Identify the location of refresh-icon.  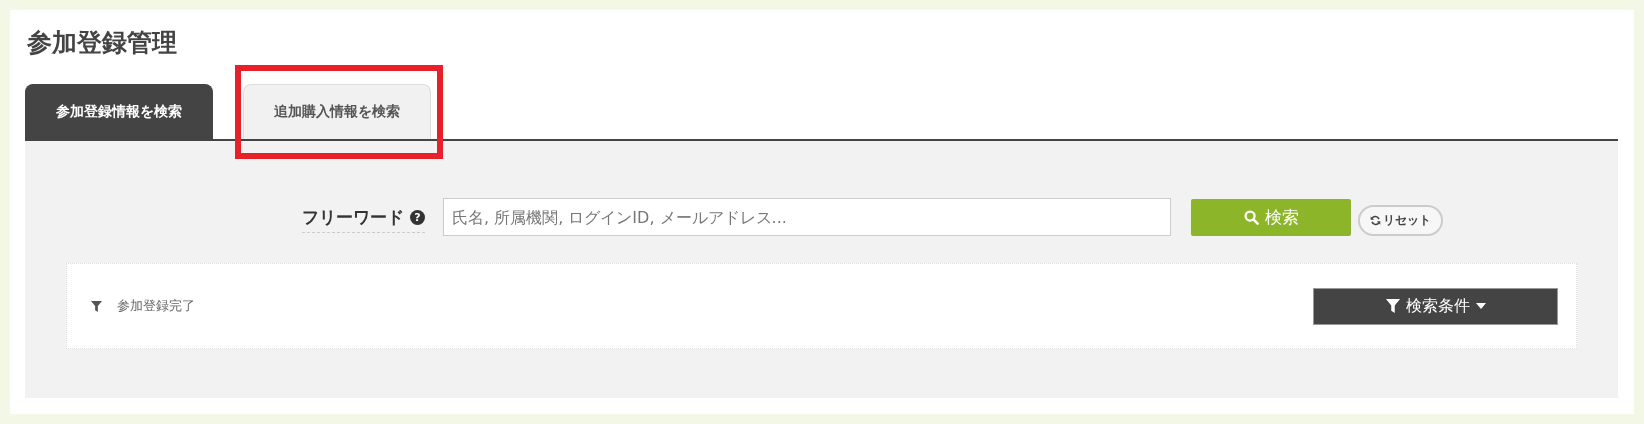
(1375, 220).